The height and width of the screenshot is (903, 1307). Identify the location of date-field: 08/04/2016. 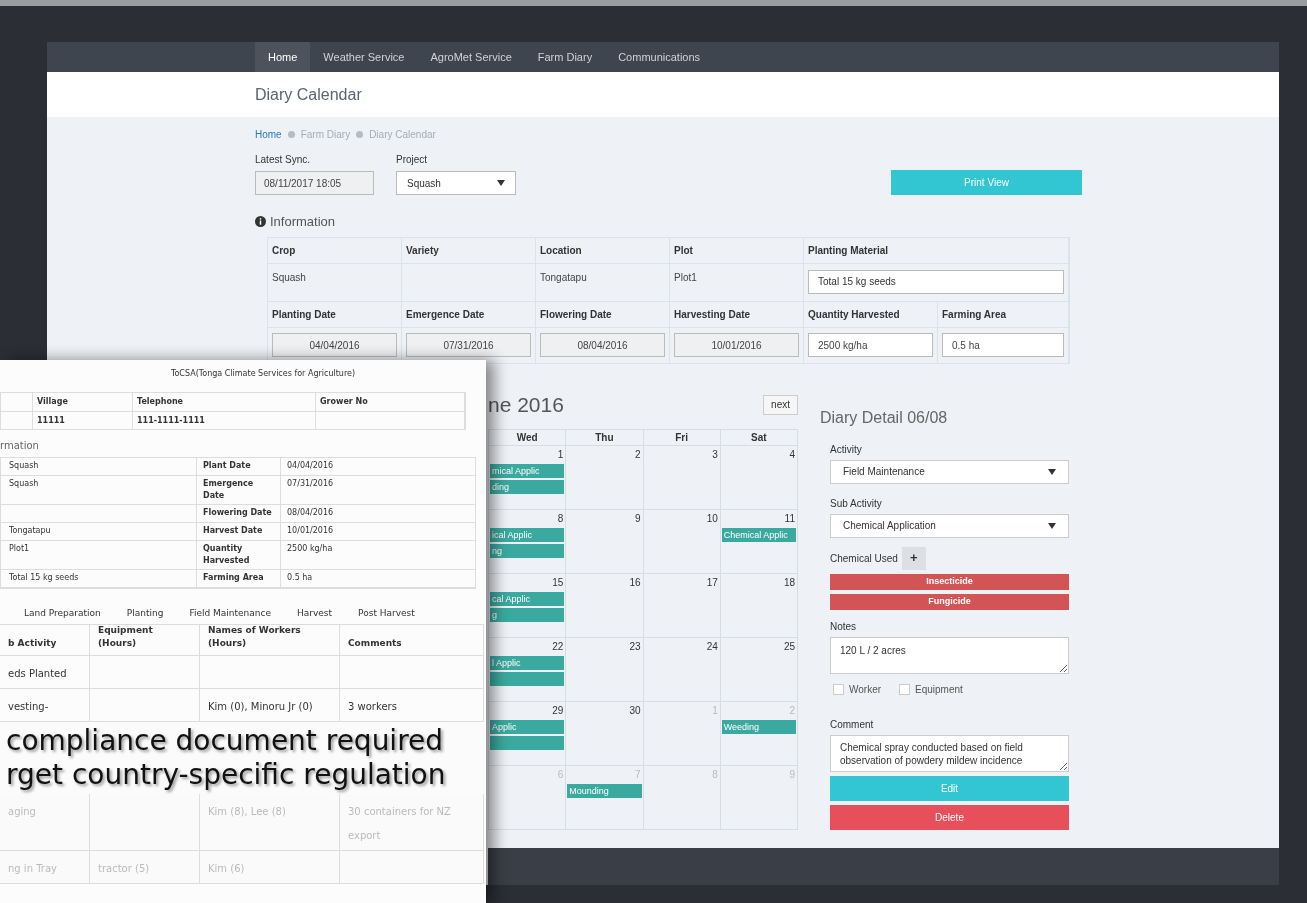
(602, 345).